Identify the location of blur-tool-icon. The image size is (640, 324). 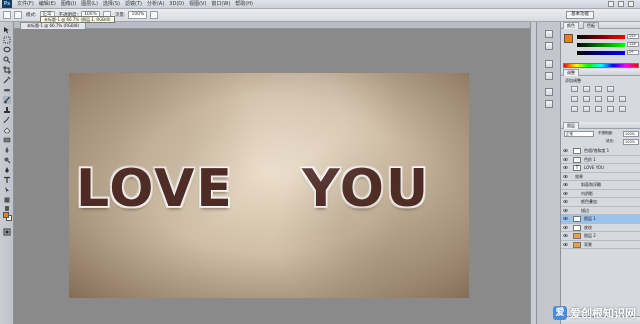
(7, 150).